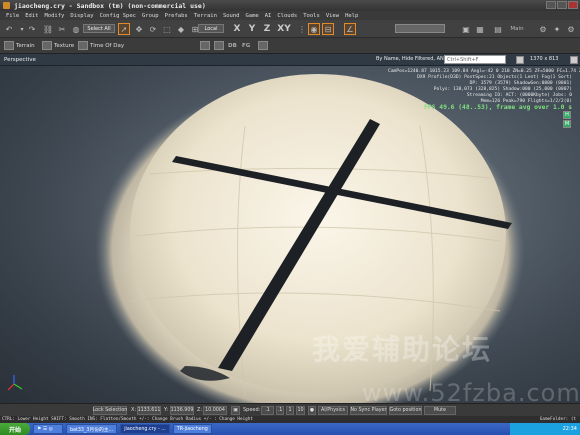 The width and height of the screenshot is (580, 435). I want to click on menu-ai: AI, so click(268, 16).